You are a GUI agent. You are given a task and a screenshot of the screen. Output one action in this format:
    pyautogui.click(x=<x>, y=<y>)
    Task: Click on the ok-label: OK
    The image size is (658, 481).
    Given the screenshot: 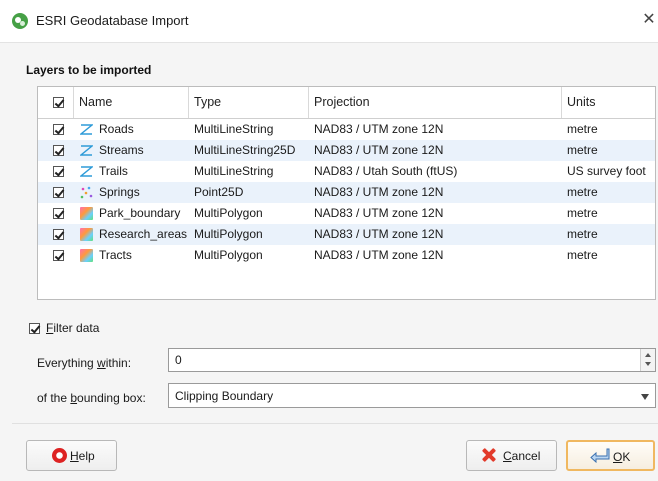 What is the action you would take?
    pyautogui.click(x=621, y=457)
    